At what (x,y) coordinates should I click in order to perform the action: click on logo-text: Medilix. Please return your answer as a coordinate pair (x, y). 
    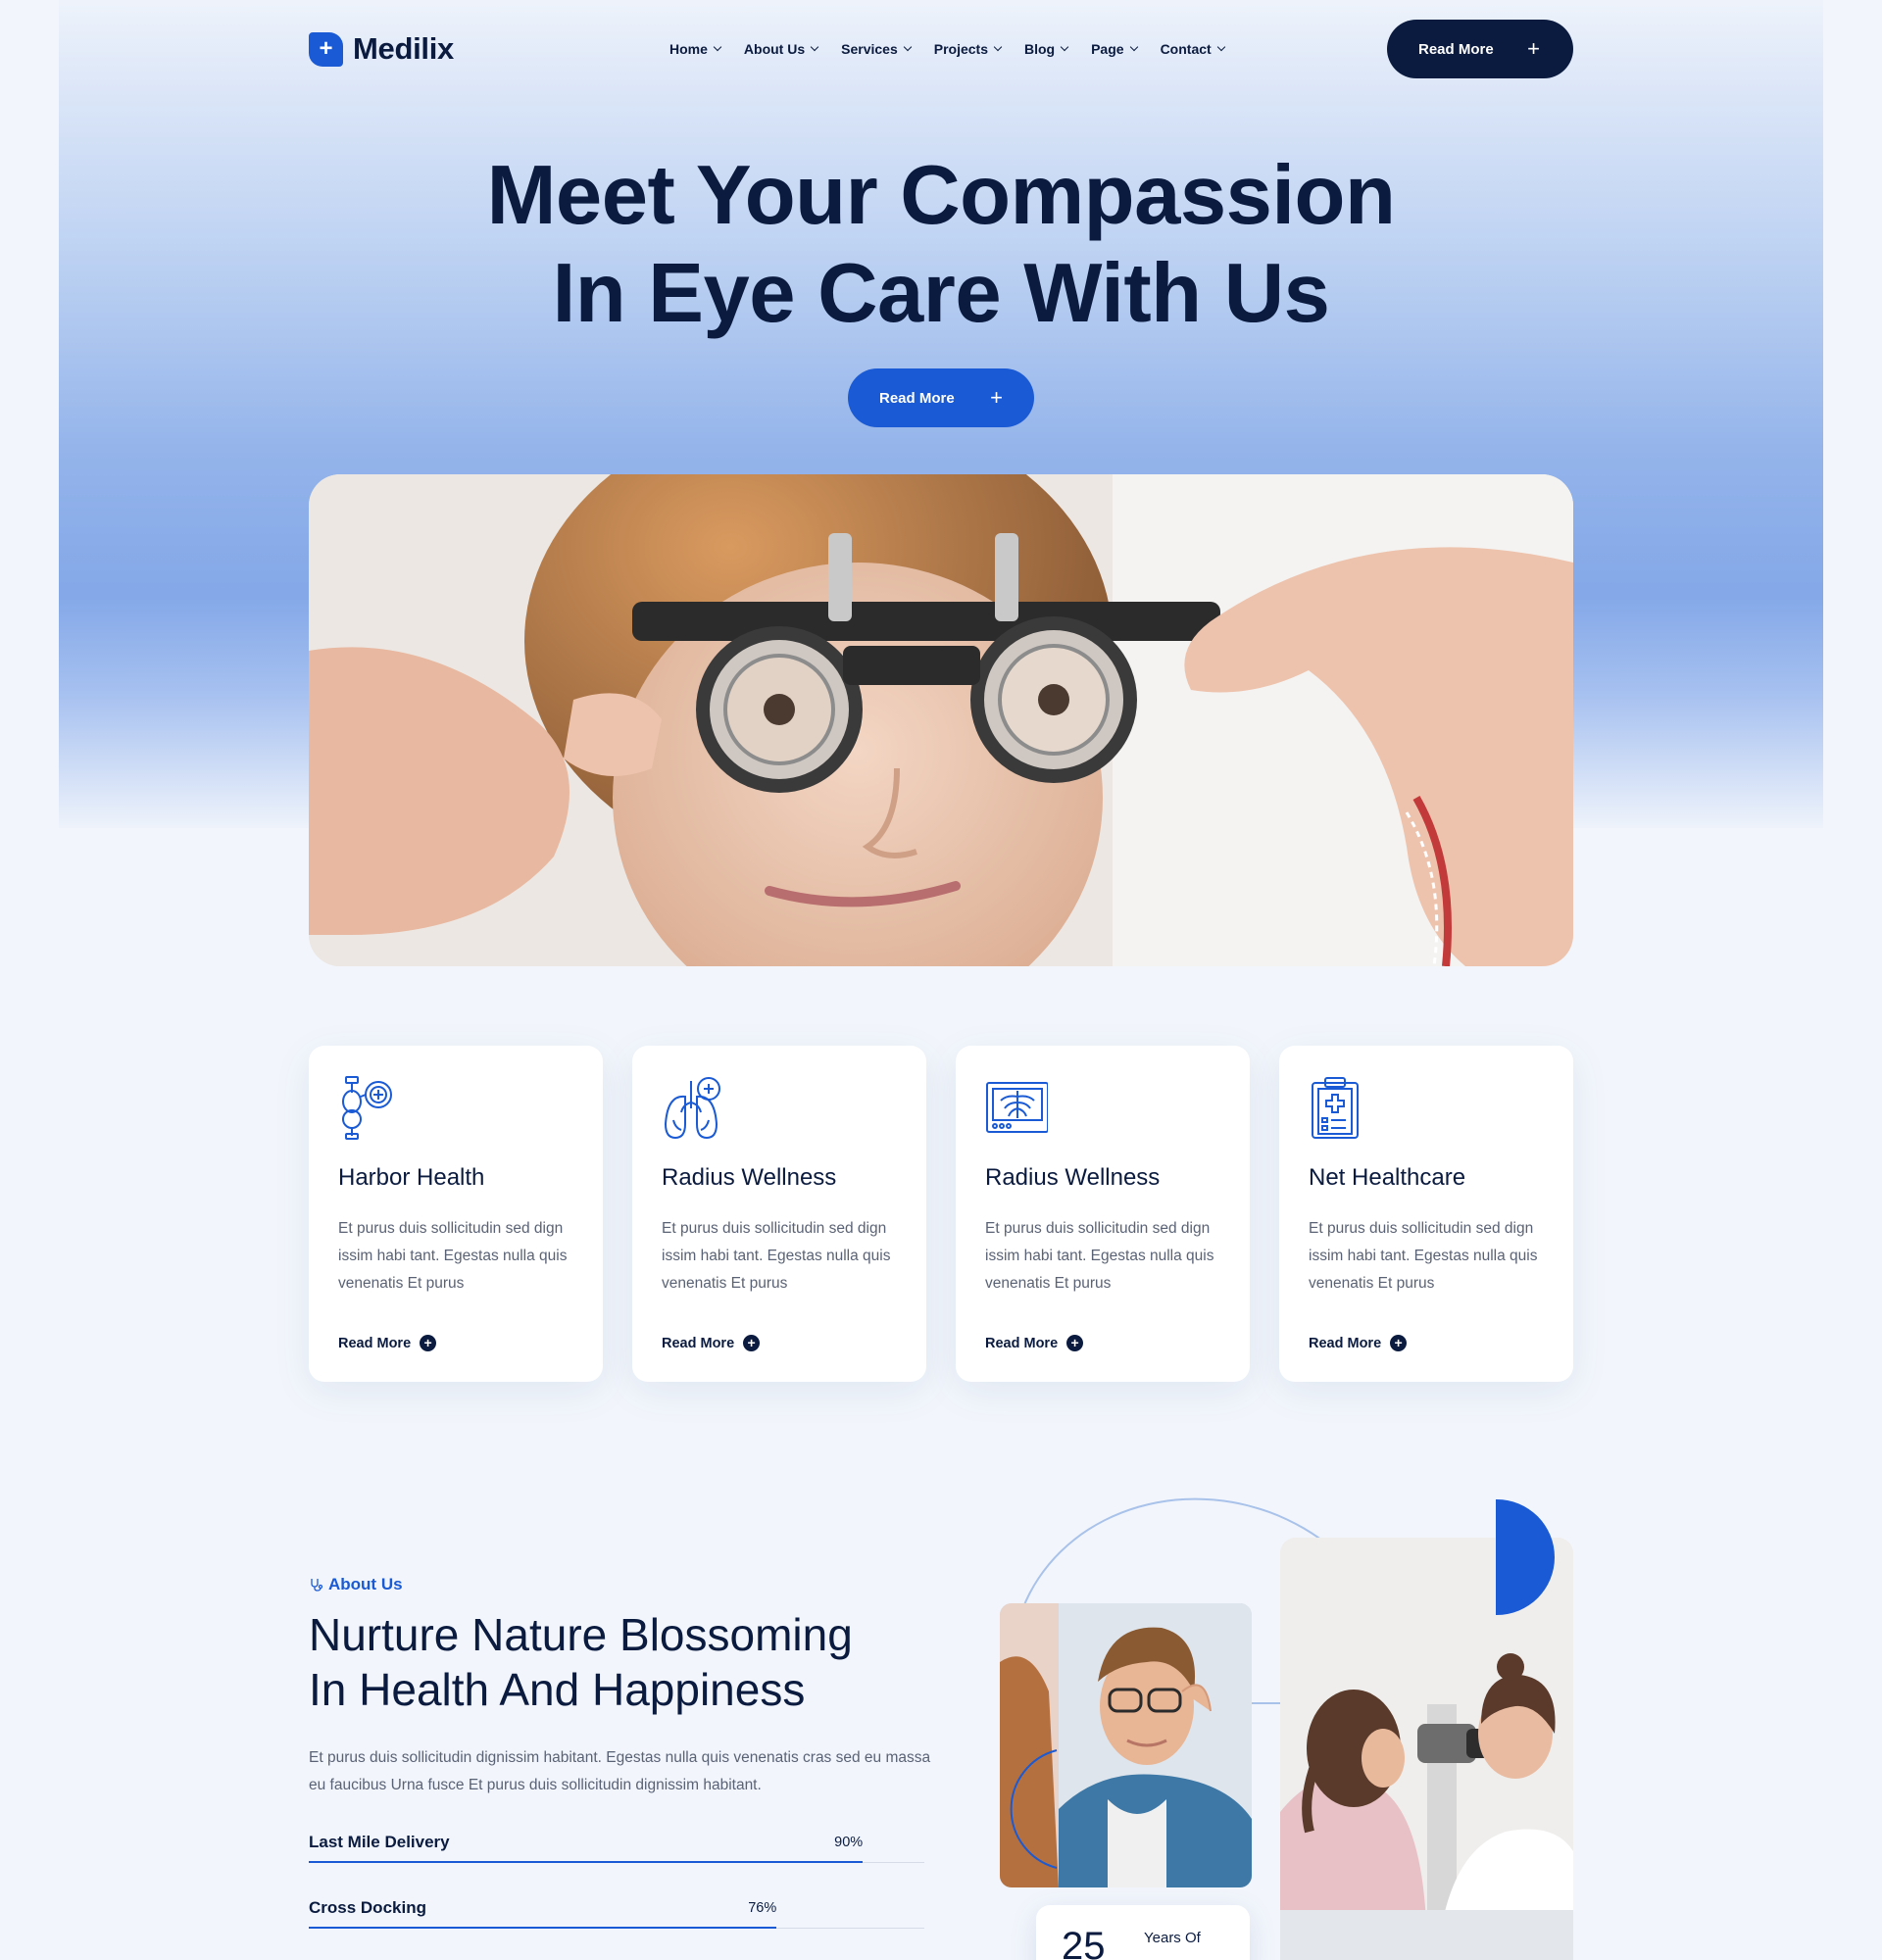
    Looking at the image, I should click on (404, 48).